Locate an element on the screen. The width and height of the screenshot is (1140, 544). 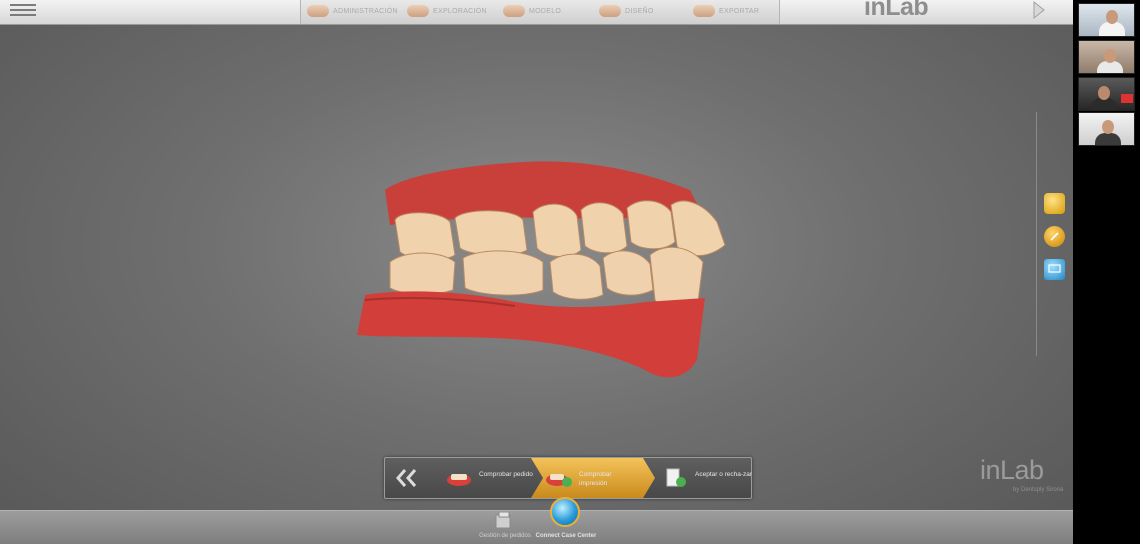
step-comprobar-impresion: Comprobar impresión is located at coordinates (590, 478).